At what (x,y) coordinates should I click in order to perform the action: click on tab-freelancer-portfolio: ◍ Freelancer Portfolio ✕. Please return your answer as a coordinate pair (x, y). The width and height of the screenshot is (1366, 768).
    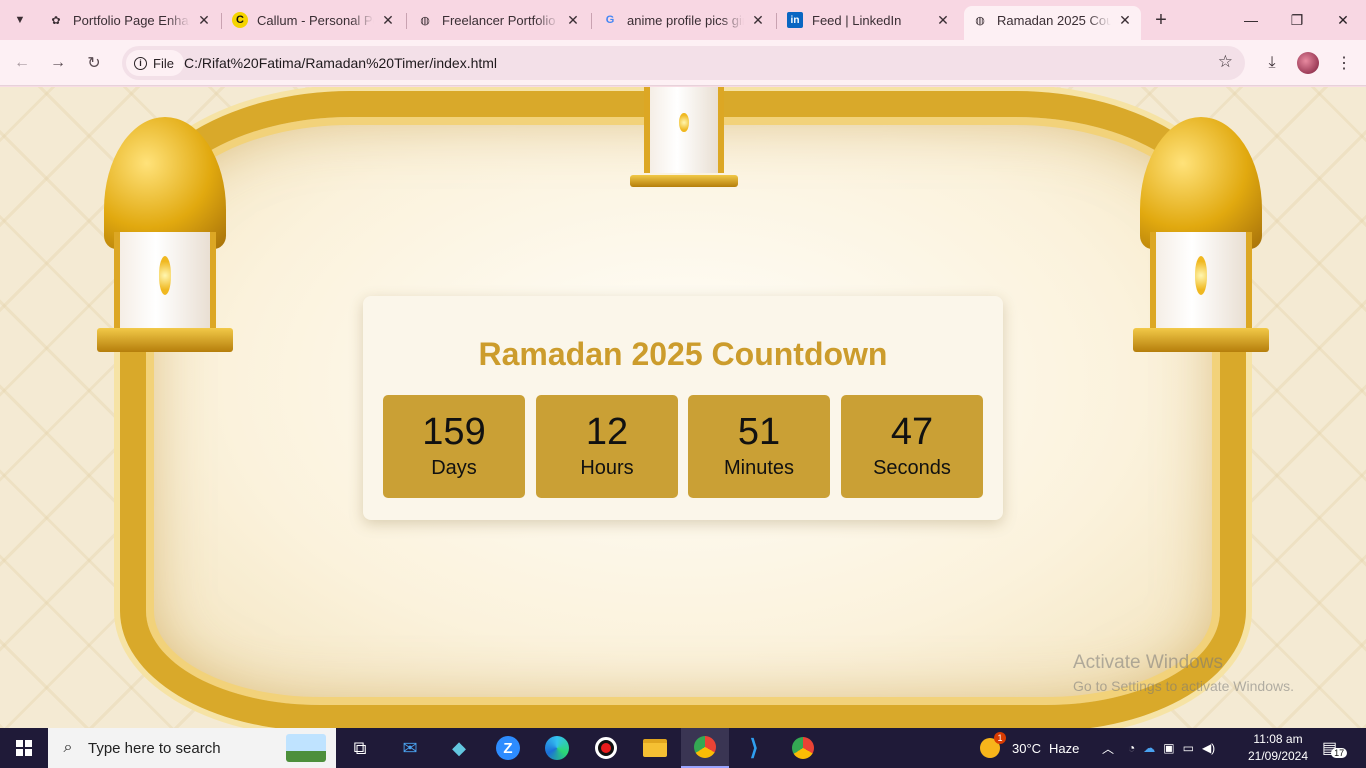
    Looking at the image, I should click on (499, 20).